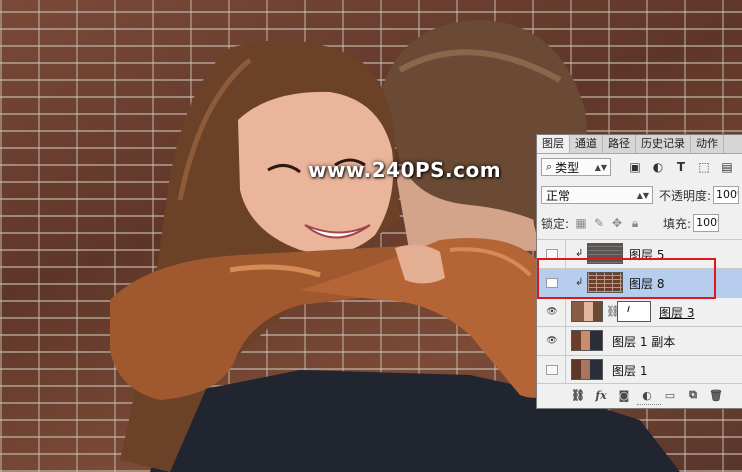 The image size is (742, 472). What do you see at coordinates (567, 167) in the screenshot?
I see `filter-label: 类型` at bounding box center [567, 167].